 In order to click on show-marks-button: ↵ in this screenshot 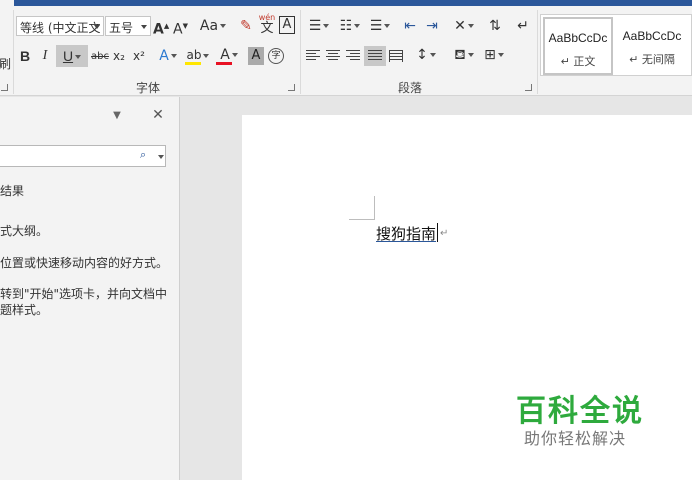, I will do `click(523, 26)`.